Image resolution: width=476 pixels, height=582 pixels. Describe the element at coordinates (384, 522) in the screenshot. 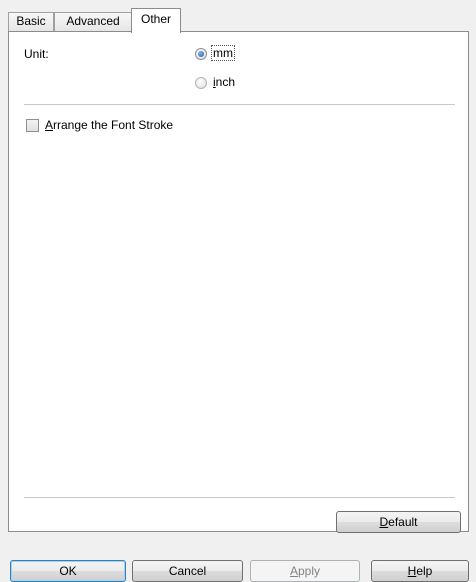

I see `default-button-mnemonic: D` at that location.